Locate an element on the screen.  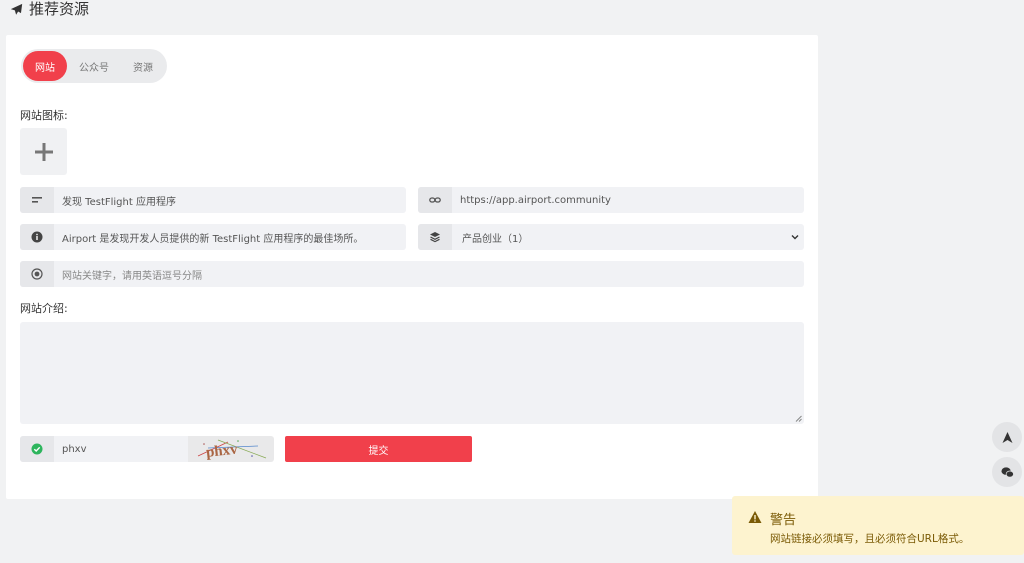
resource-type-tabs: 网站 公众号 资源 is located at coordinates (94, 66).